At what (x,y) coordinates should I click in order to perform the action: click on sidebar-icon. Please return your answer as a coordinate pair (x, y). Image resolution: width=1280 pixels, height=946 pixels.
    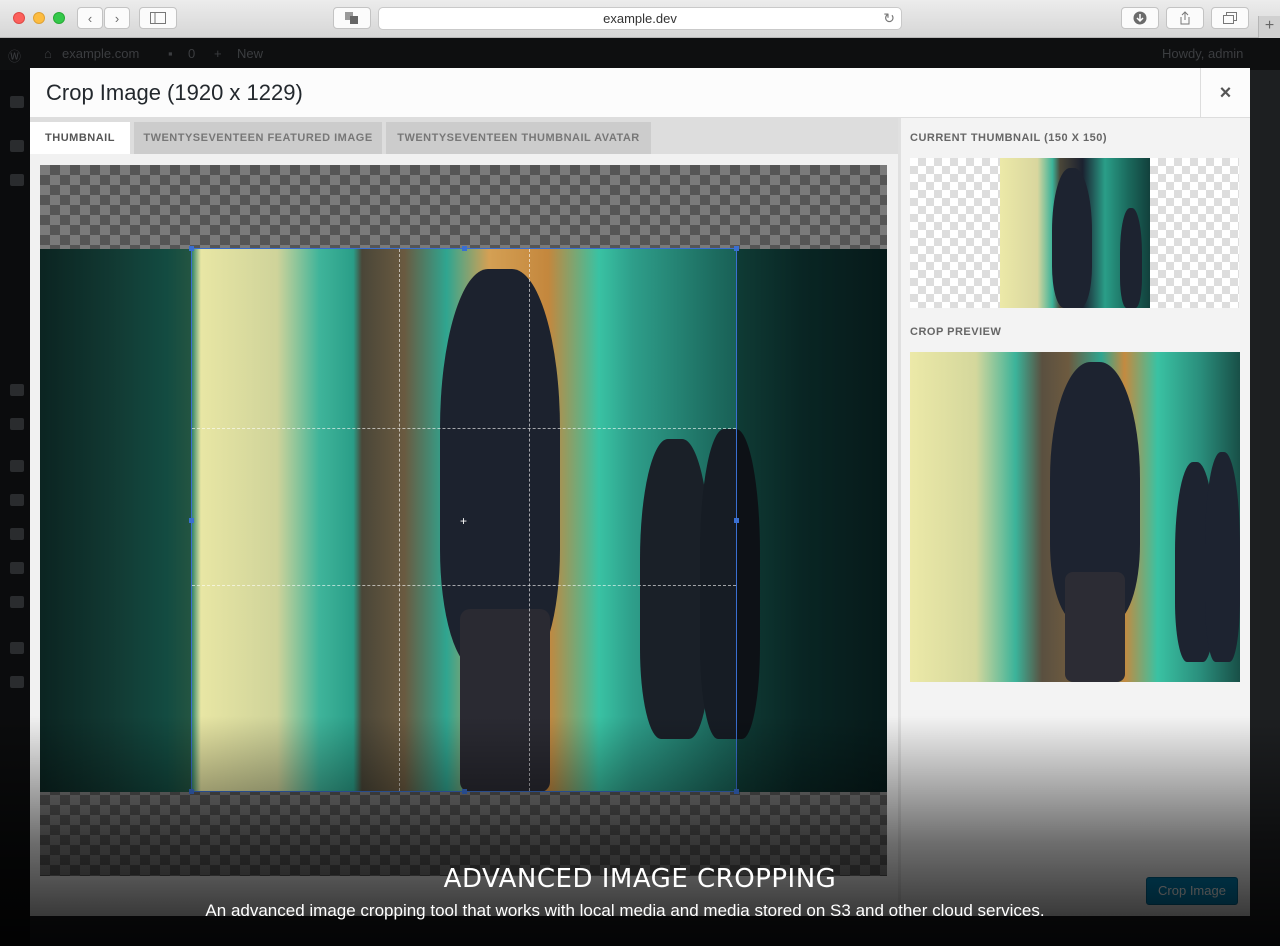
    Looking at the image, I should click on (158, 18).